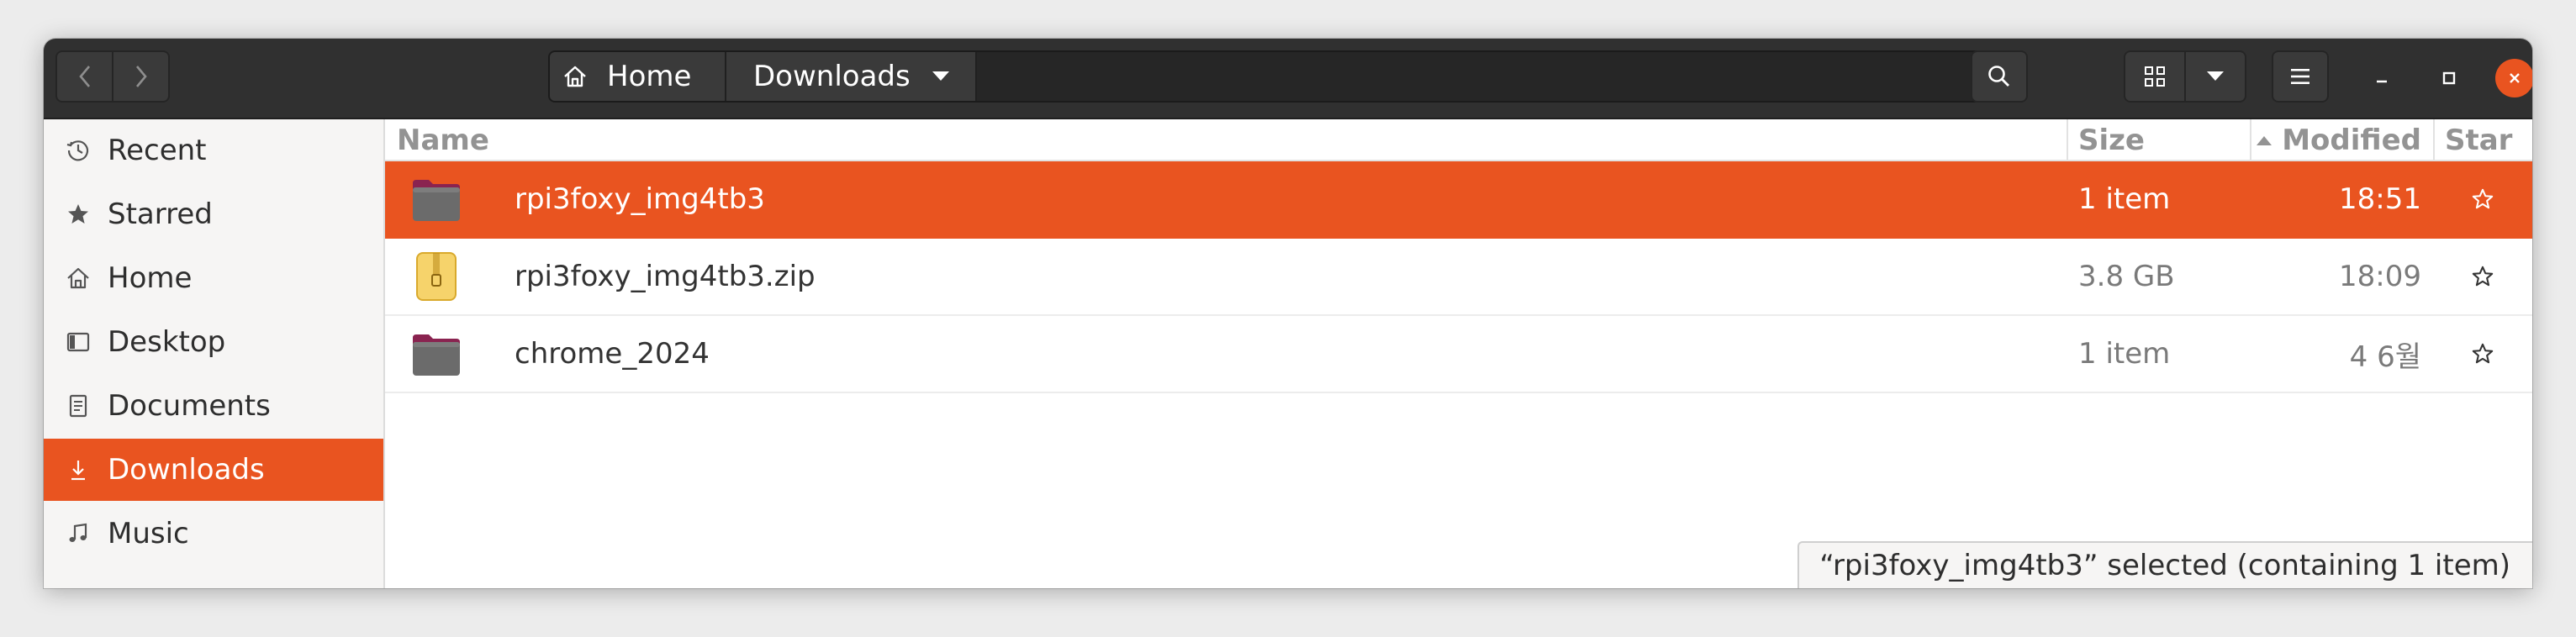 This screenshot has height=637, width=2576. Describe the element at coordinates (1458, 140) in the screenshot. I see `column-header-row: Name Size Modified Star` at that location.